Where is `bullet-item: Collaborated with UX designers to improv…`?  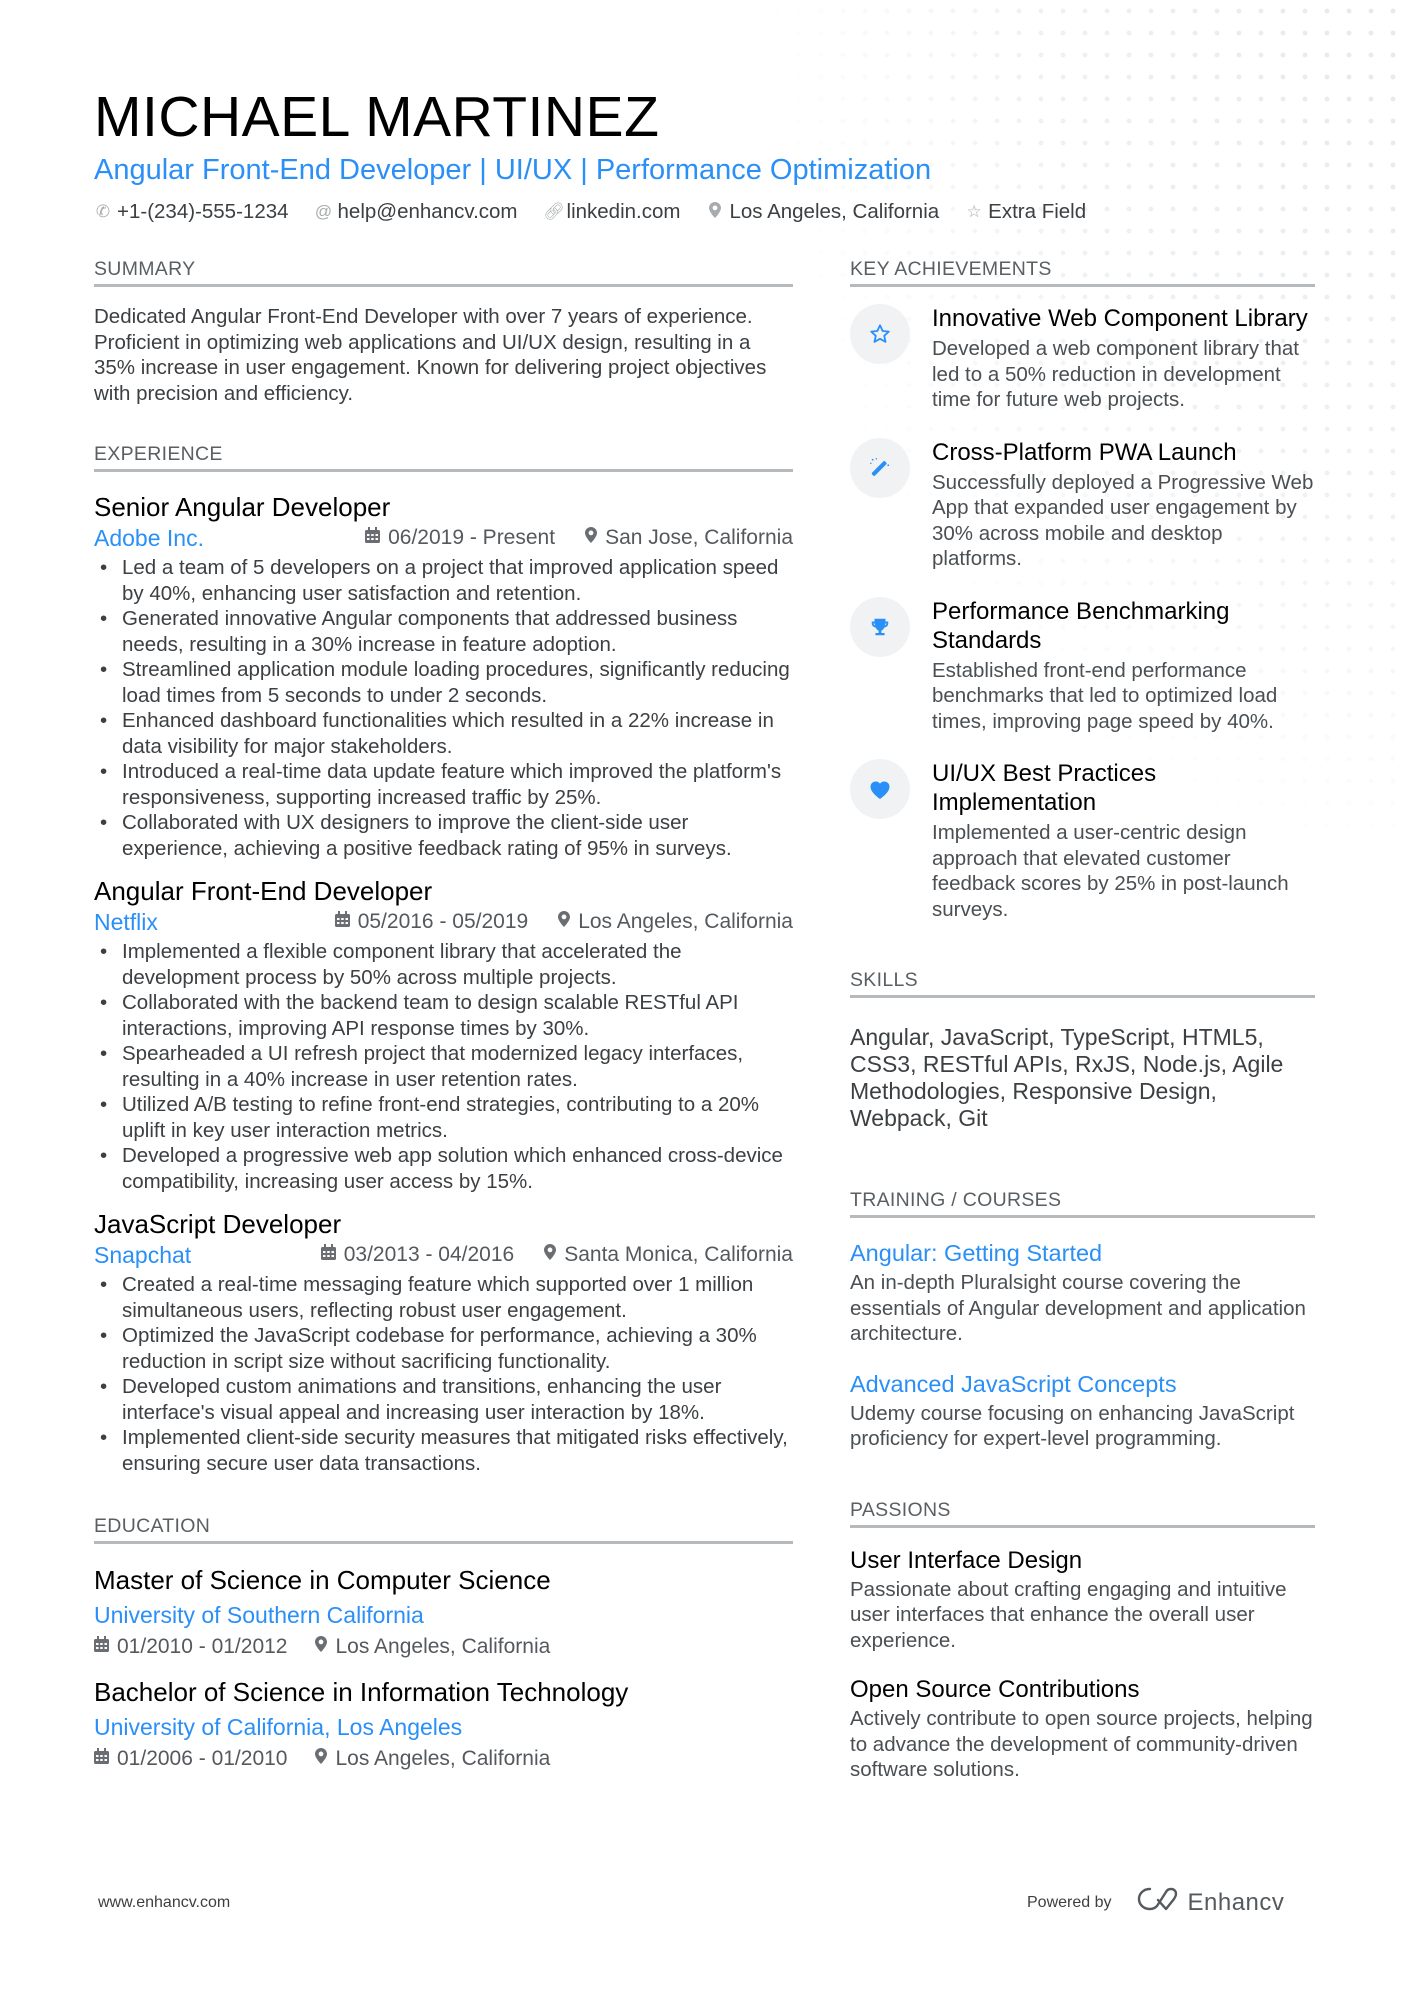
bullet-item: Collaborated with UX designers to improv… is located at coordinates (443, 835).